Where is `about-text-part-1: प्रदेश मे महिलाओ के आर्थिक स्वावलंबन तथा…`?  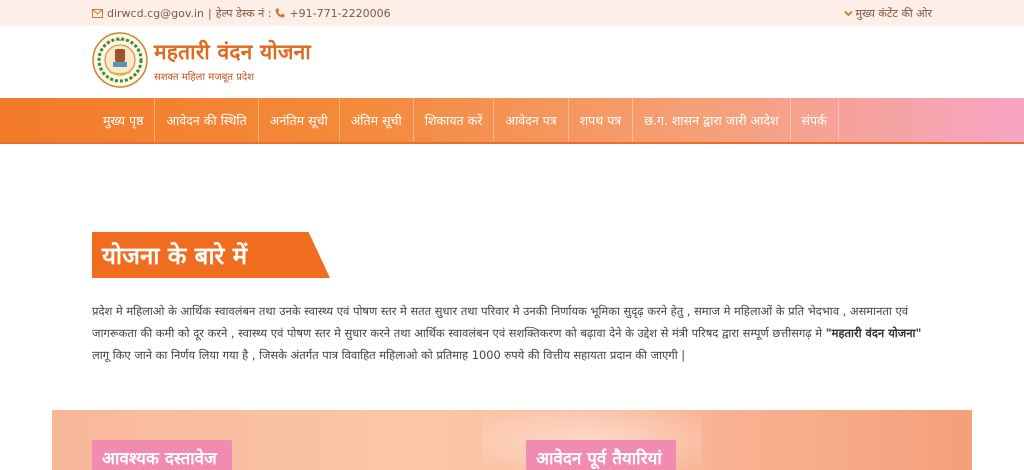
about-text-part-1: प्रदेश मे महिलाओ के आर्थिक स्वावलंबन तथा… is located at coordinates (500, 322).